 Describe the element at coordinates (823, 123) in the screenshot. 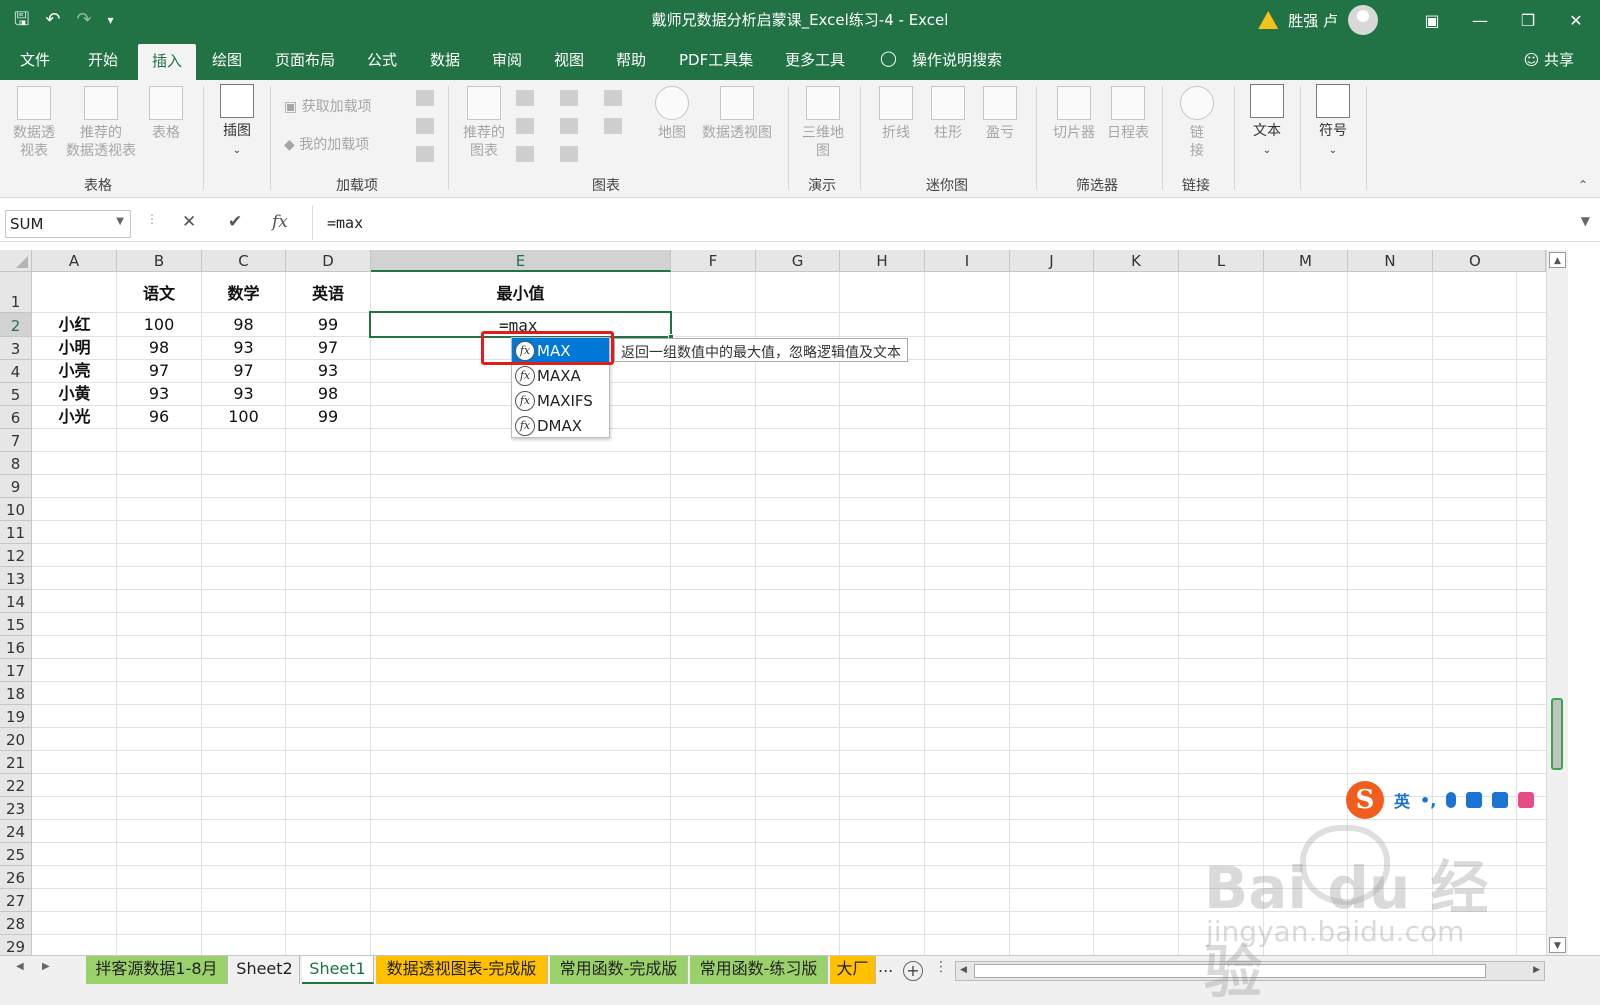

I see `3d-map-button: 三维地 图` at that location.